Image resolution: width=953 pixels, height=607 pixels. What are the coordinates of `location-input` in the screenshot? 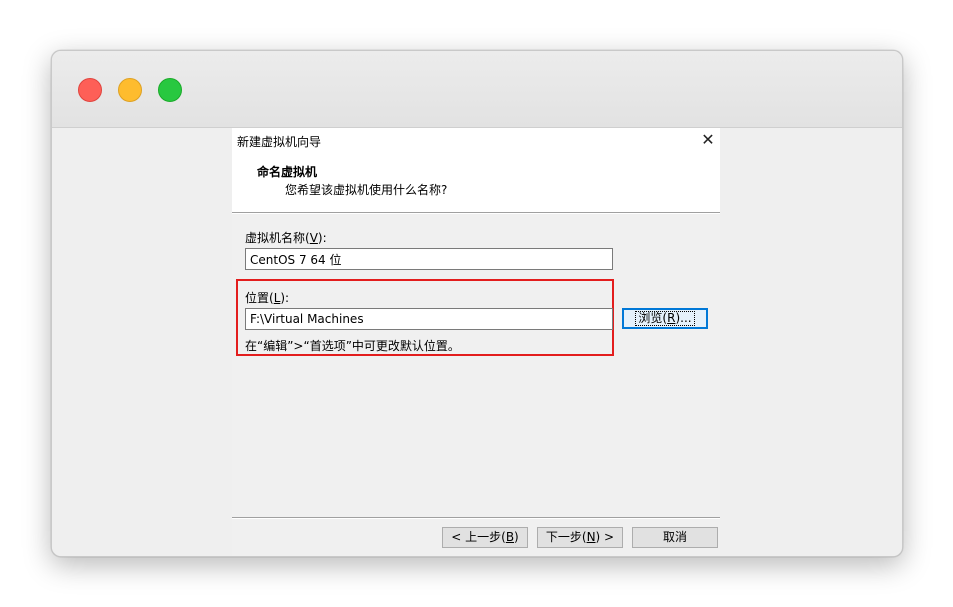 It's located at (429, 319).